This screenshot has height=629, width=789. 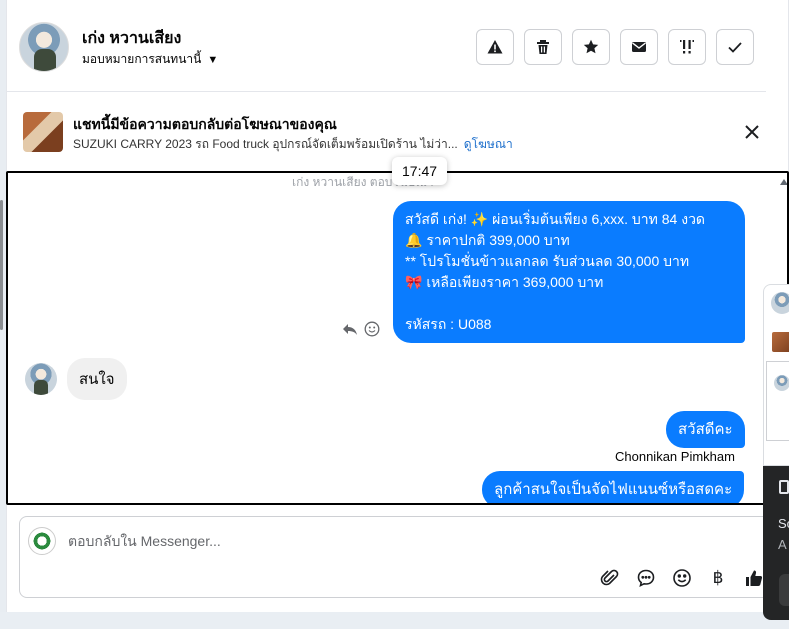 I want to click on side-dark-line-1: So, so click(x=783, y=523).